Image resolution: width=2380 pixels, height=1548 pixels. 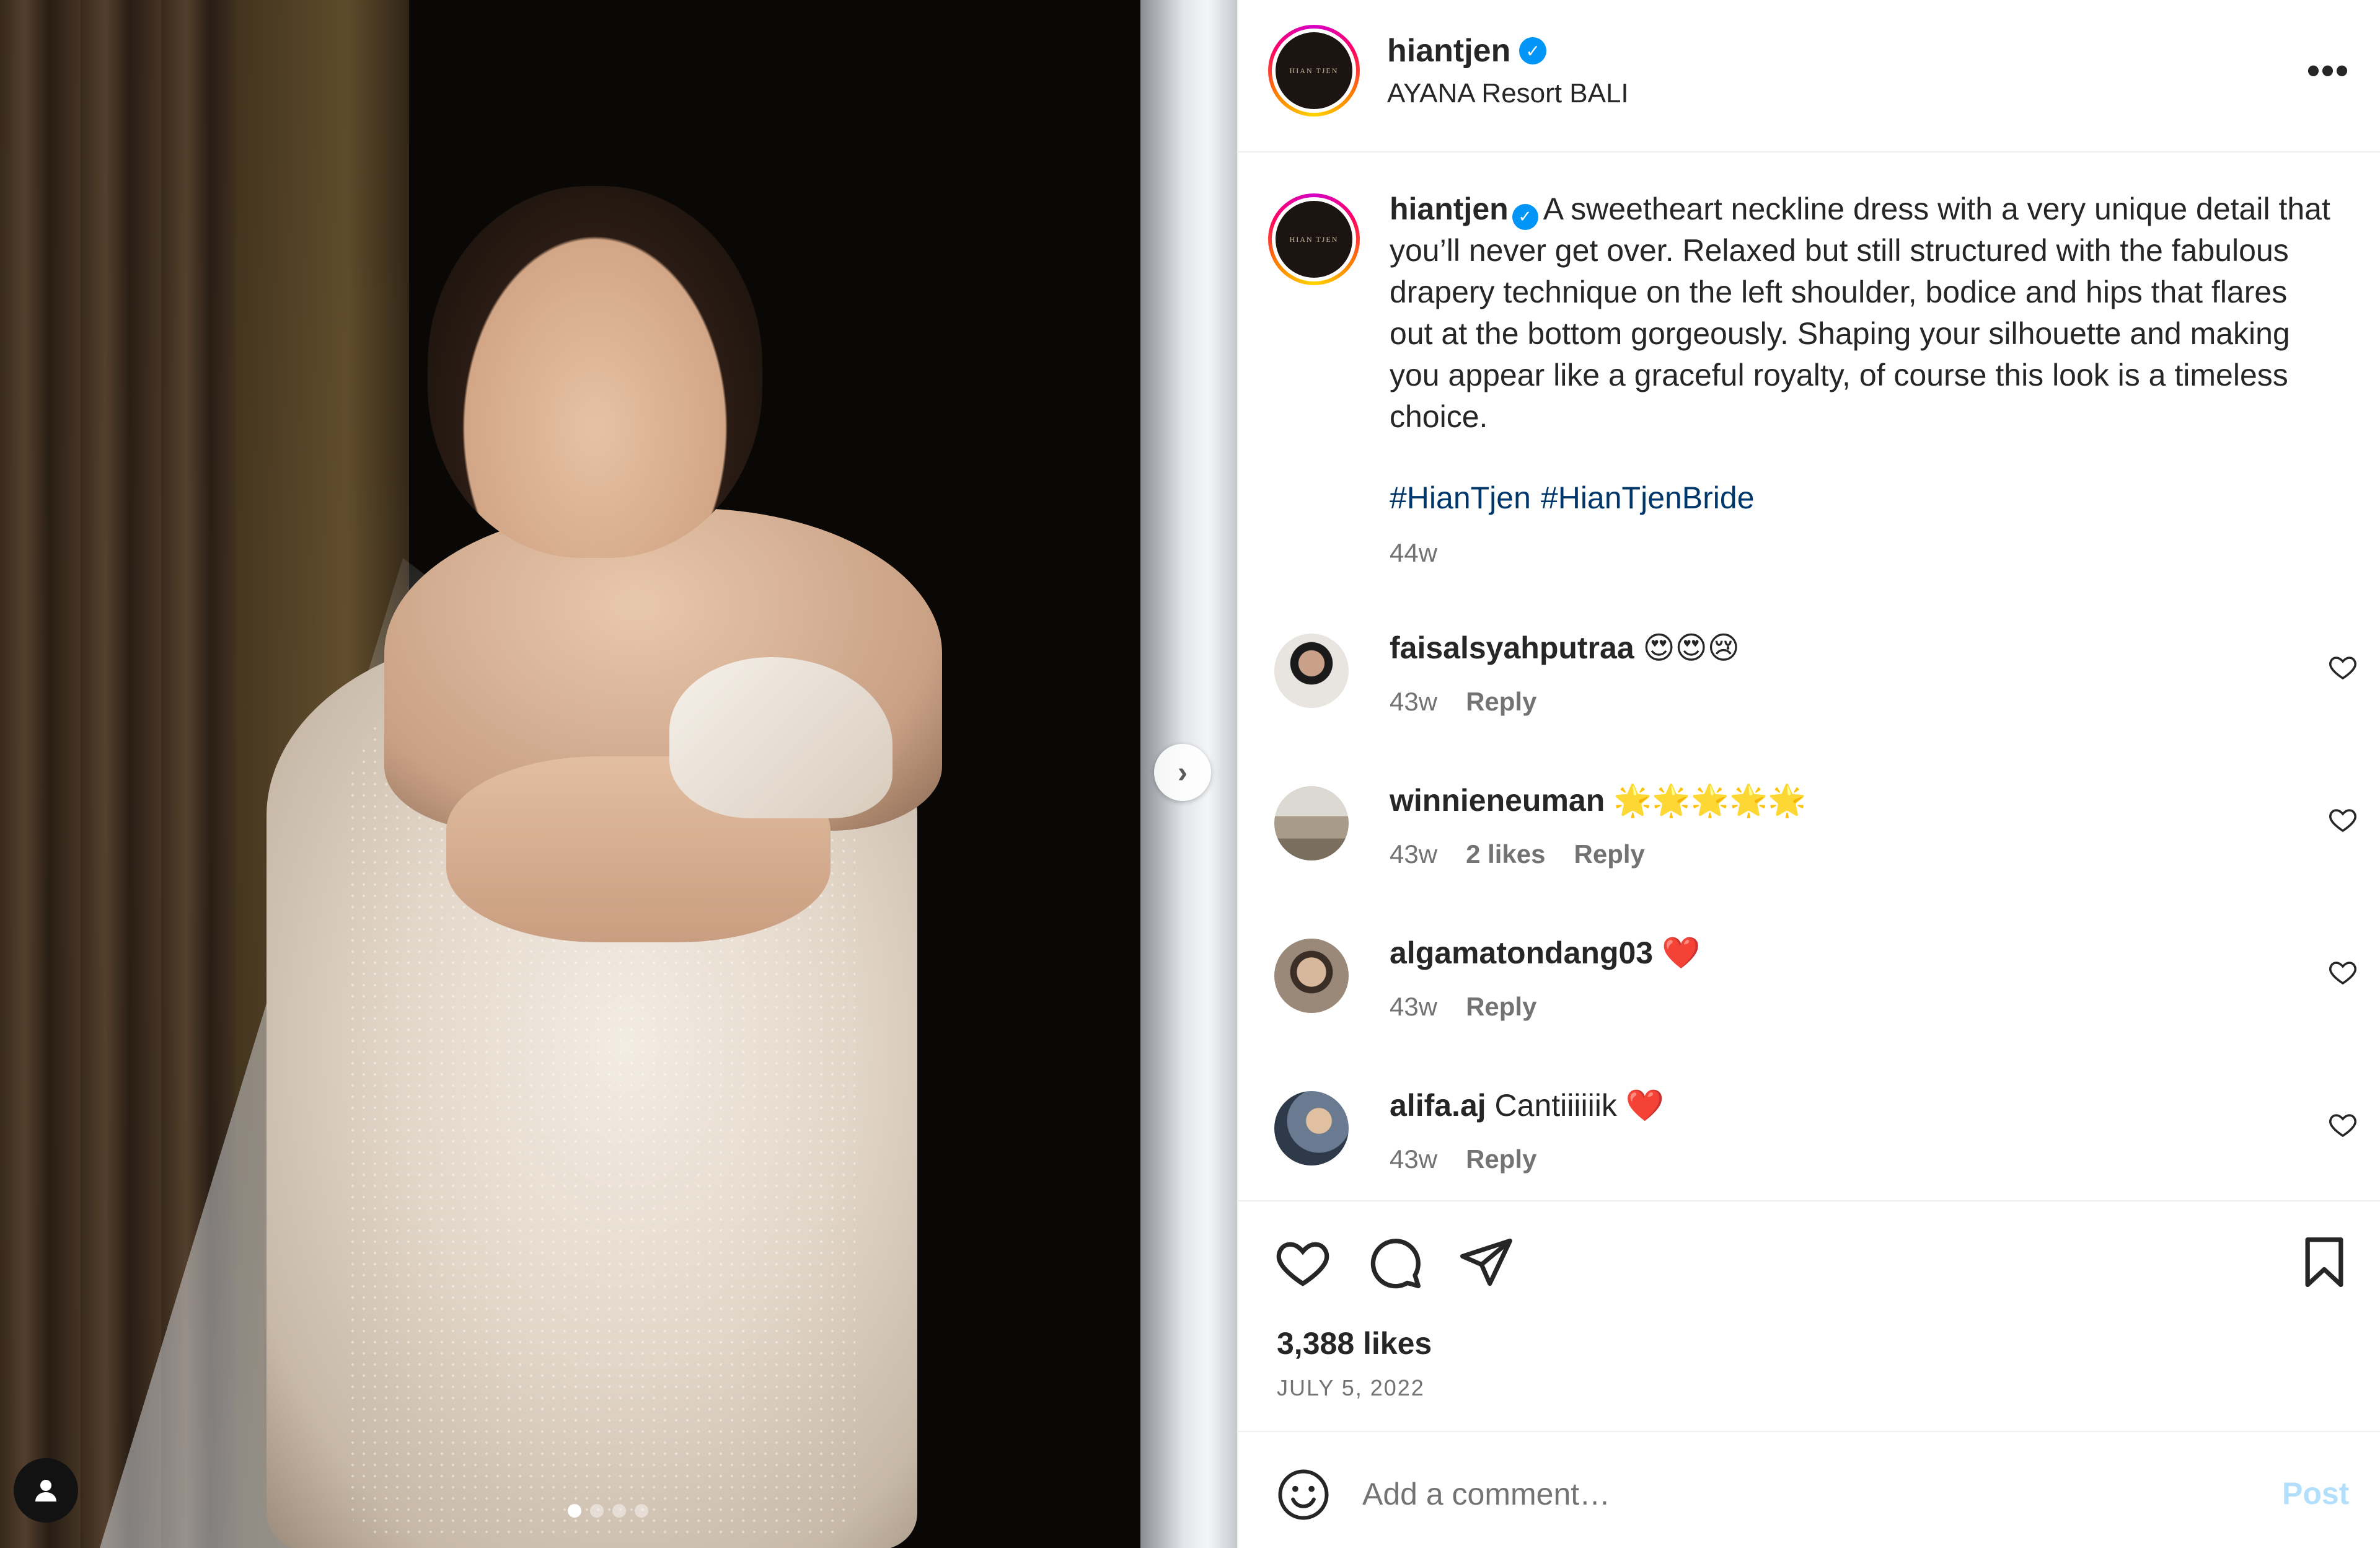 What do you see at coordinates (1448, 50) in the screenshot?
I see `author-username: hiantjen` at bounding box center [1448, 50].